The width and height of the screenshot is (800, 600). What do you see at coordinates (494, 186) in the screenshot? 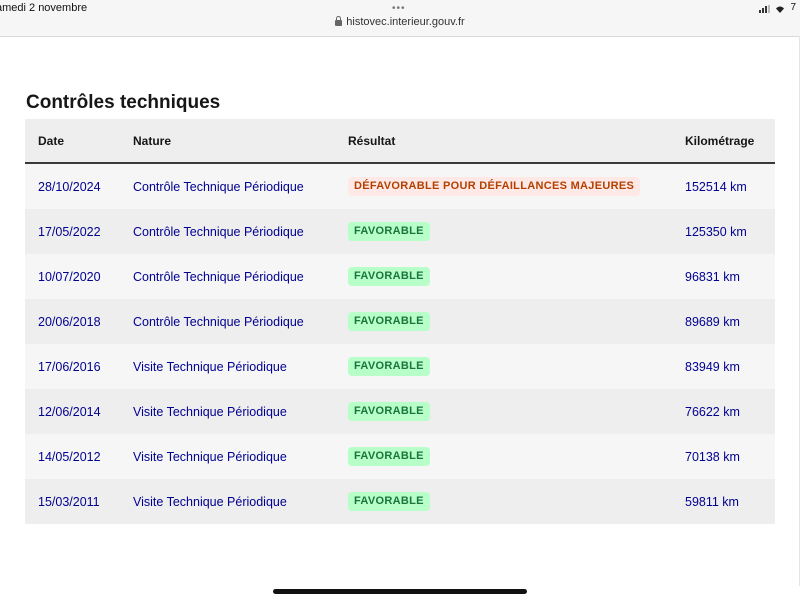
I see `status-badge: DÉFAVORABLE POUR DÉFAILLANCES MAJEURES` at bounding box center [494, 186].